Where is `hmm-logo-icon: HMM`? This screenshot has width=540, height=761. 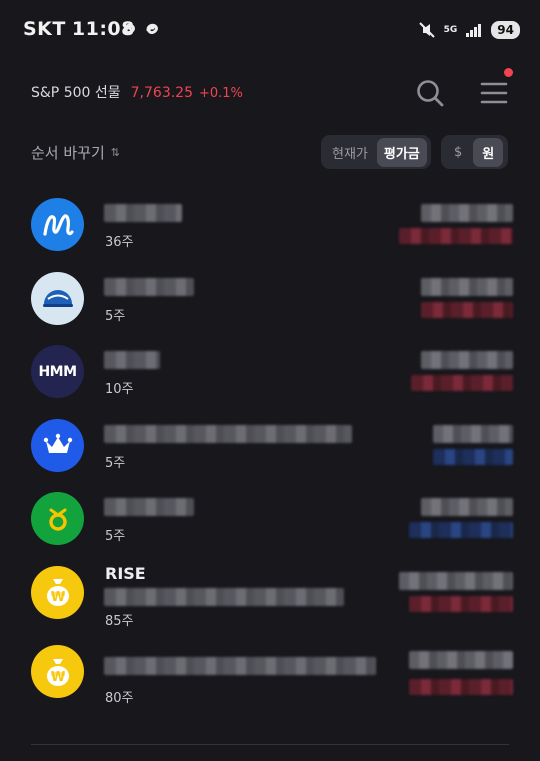 hmm-logo-icon: HMM is located at coordinates (57, 371).